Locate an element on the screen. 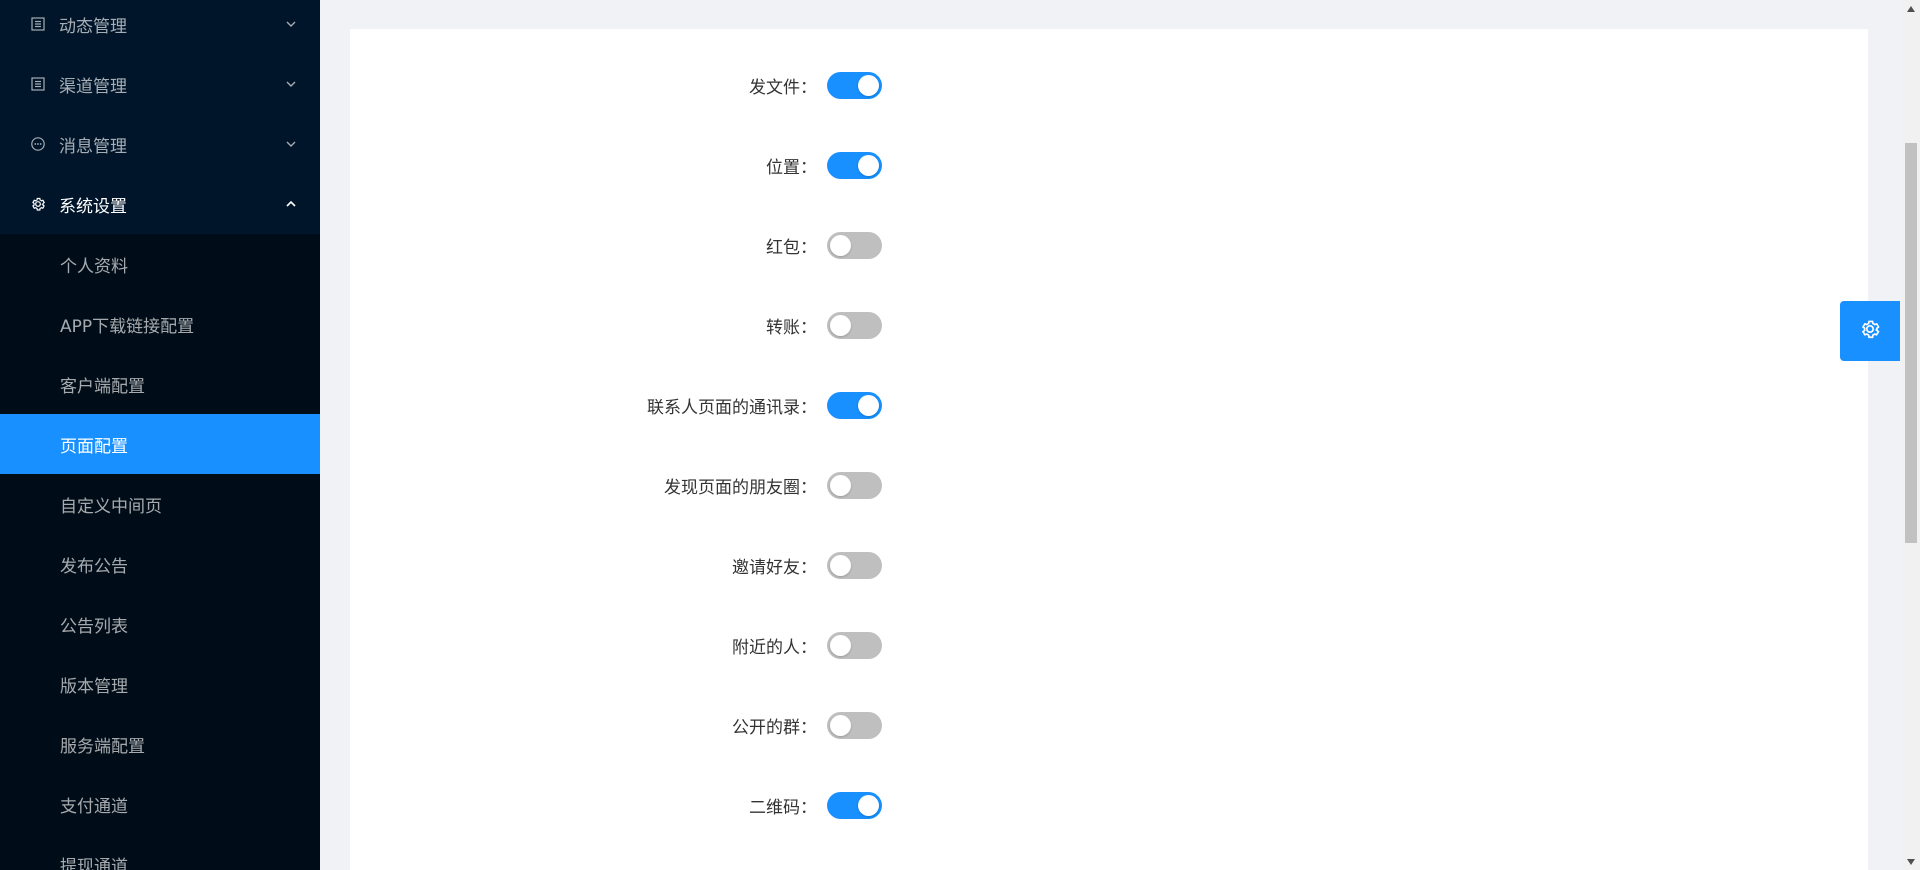  form-row-contacts-address-book: 联系人页面的通讯录： is located at coordinates (616, 405).